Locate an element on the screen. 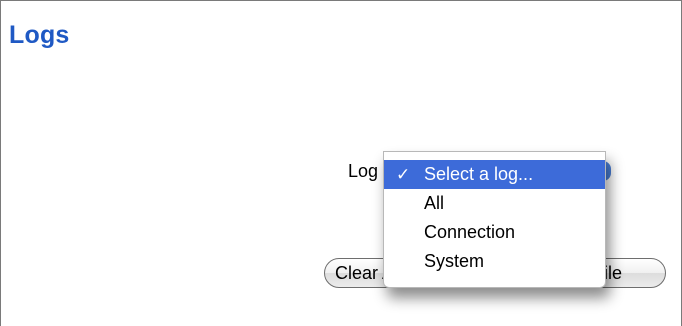 Image resolution: width=682 pixels, height=326 pixels. menu-item-label: Connection is located at coordinates (470, 232).